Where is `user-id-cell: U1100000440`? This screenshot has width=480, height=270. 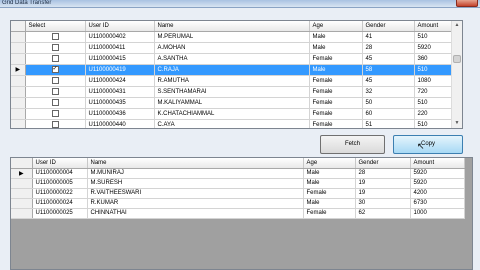 user-id-cell: U1100000440 is located at coordinates (120, 123).